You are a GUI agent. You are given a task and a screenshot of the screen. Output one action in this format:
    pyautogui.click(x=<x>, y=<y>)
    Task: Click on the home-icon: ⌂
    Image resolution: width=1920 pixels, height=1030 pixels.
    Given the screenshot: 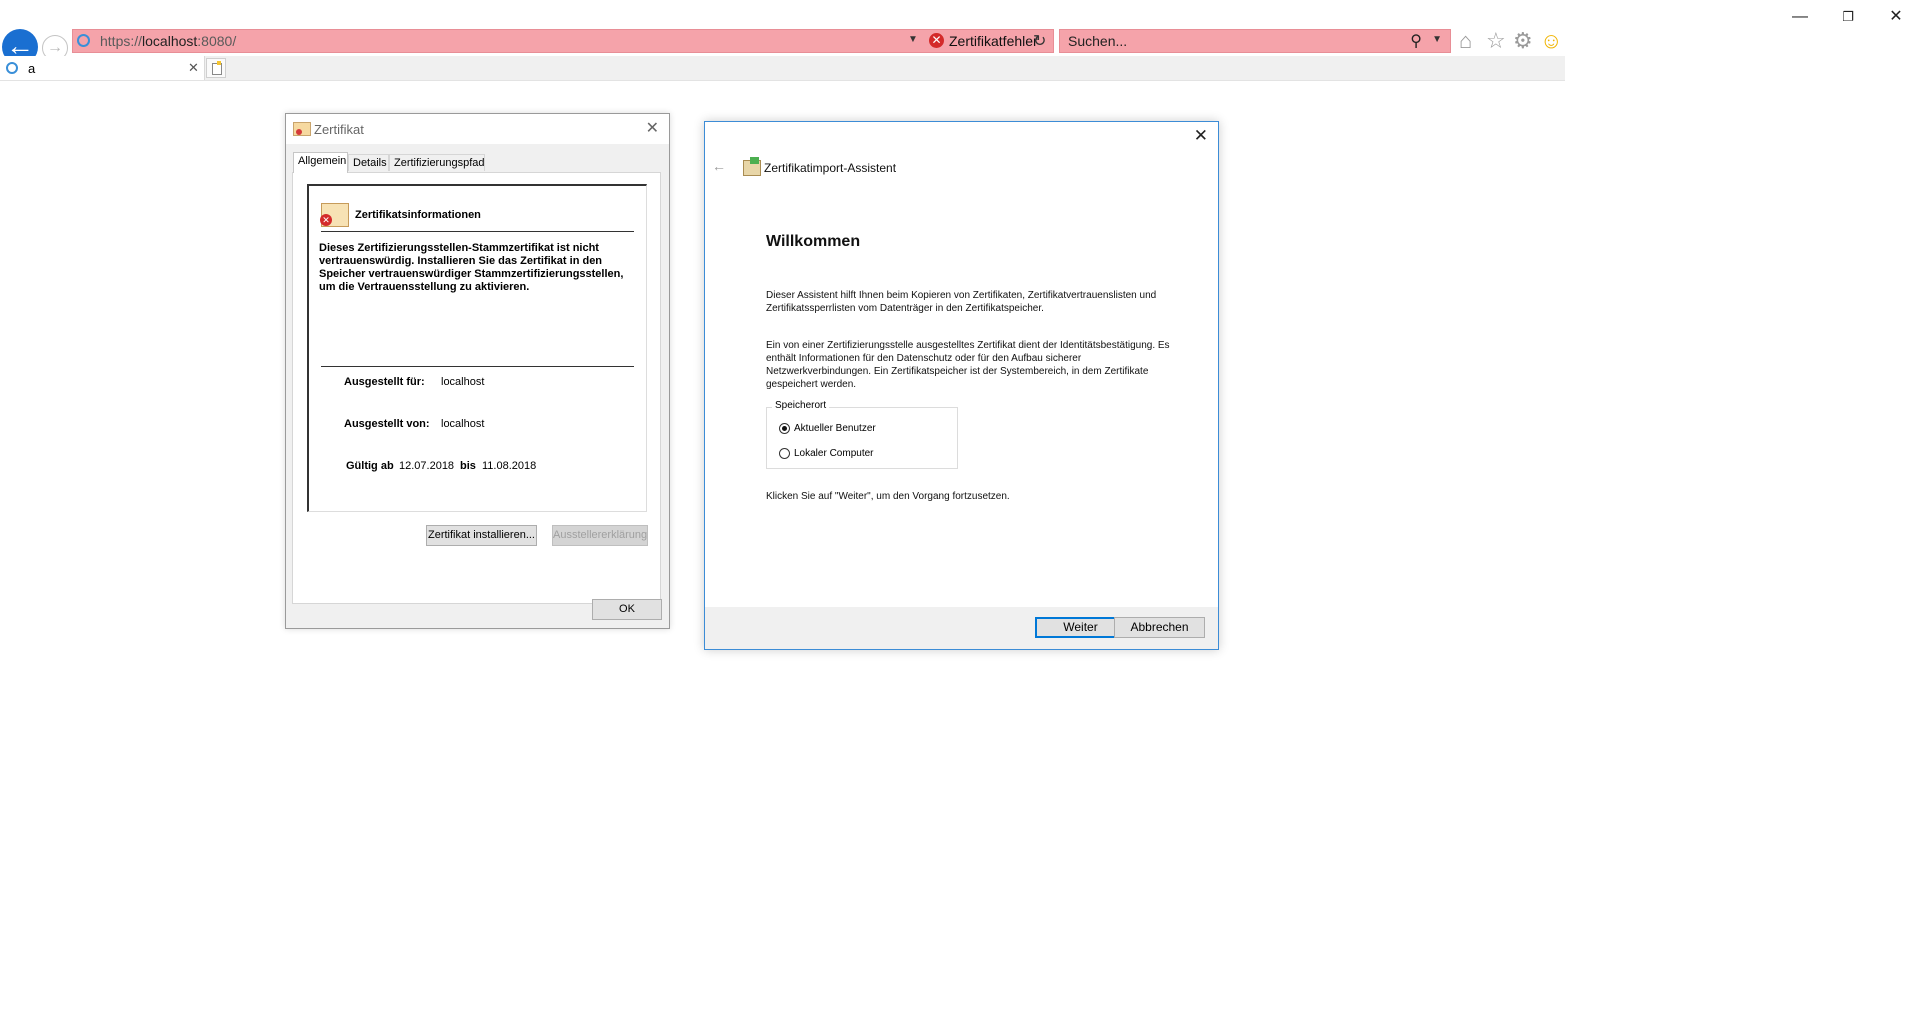 What is the action you would take?
    pyautogui.click(x=1465, y=41)
    